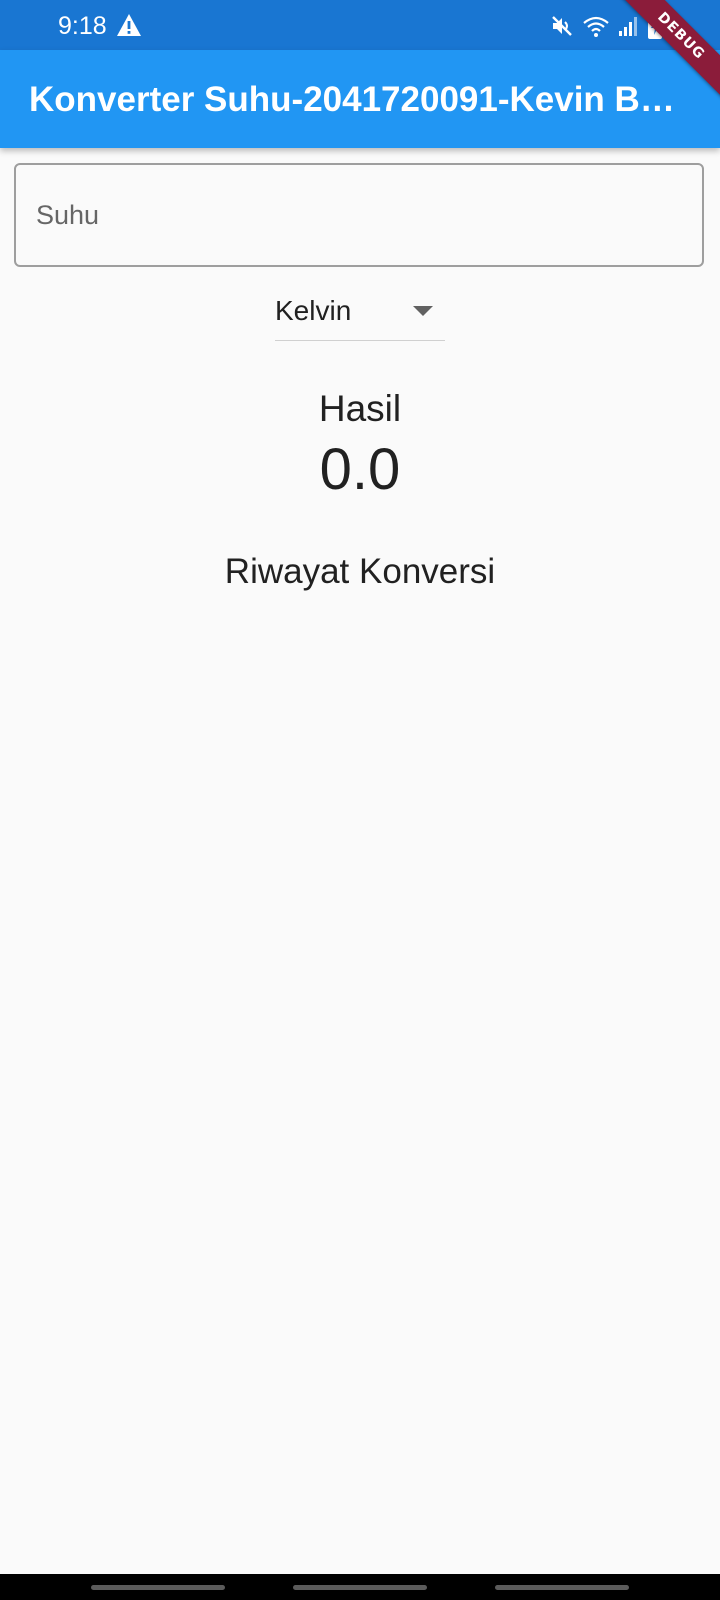 The height and width of the screenshot is (1600, 720). Describe the element at coordinates (360, 25) in the screenshot. I see `status-bar: 9:18` at that location.